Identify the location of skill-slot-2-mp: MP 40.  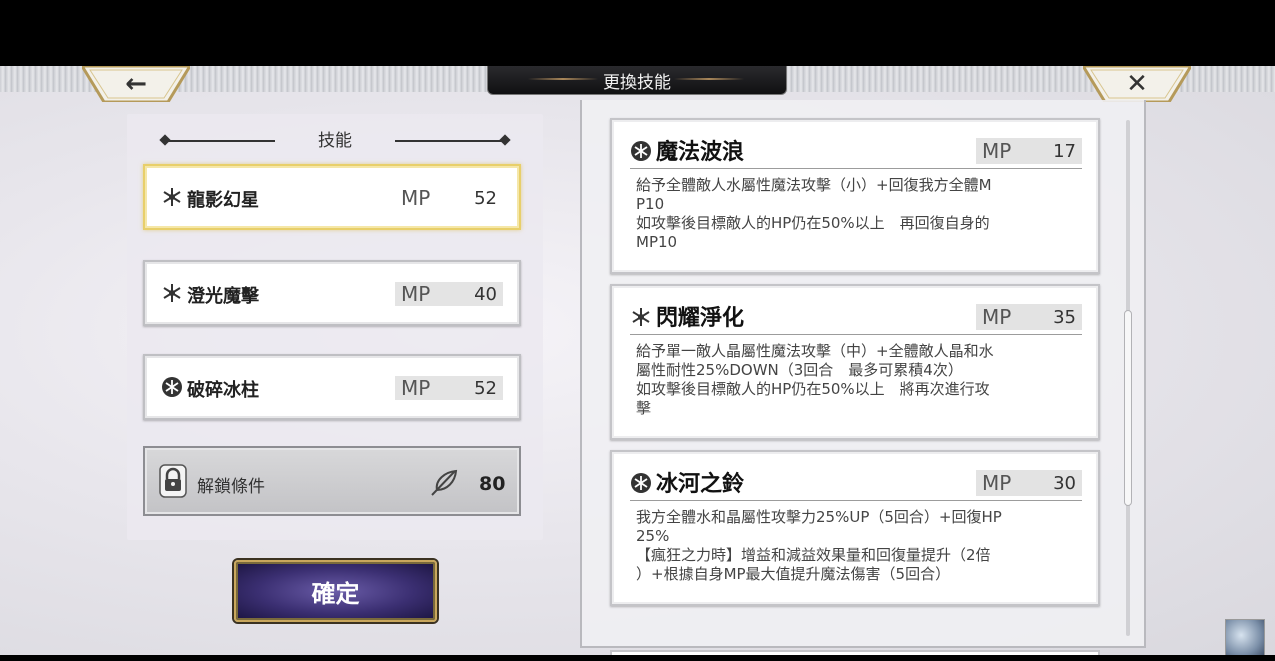
(449, 294).